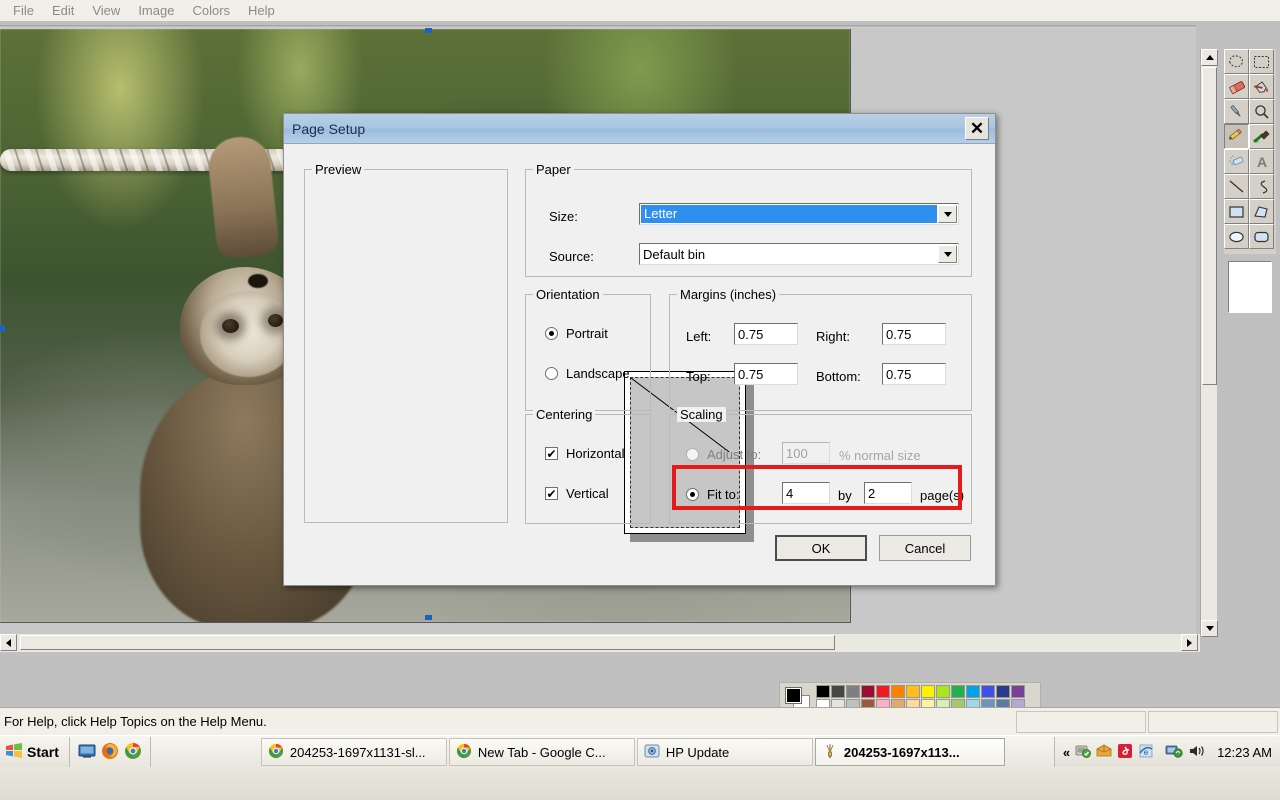 This screenshot has width=1280, height=800. I want to click on tool-ellipse, so click(1236, 236).